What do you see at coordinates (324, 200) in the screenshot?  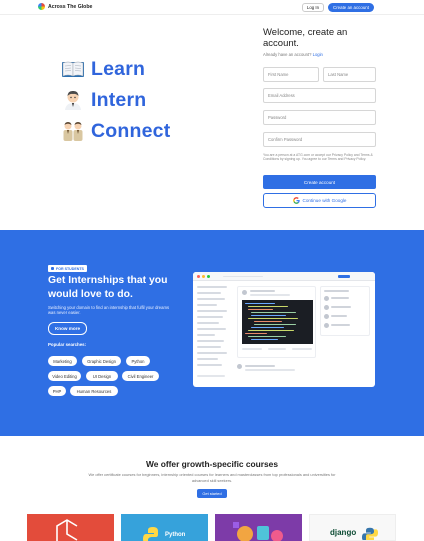 I see `google-button-label: Continue with Google` at bounding box center [324, 200].